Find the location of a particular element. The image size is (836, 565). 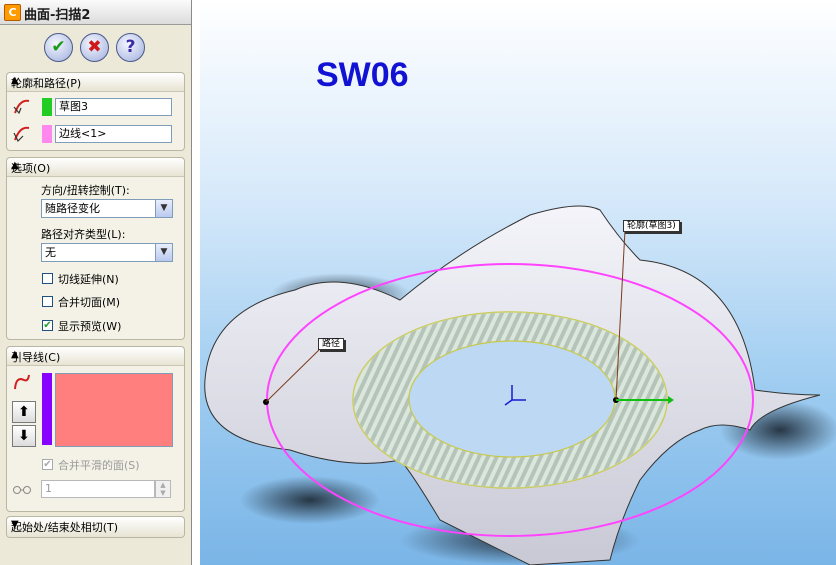

cancel-button: ✖ is located at coordinates (94, 47).